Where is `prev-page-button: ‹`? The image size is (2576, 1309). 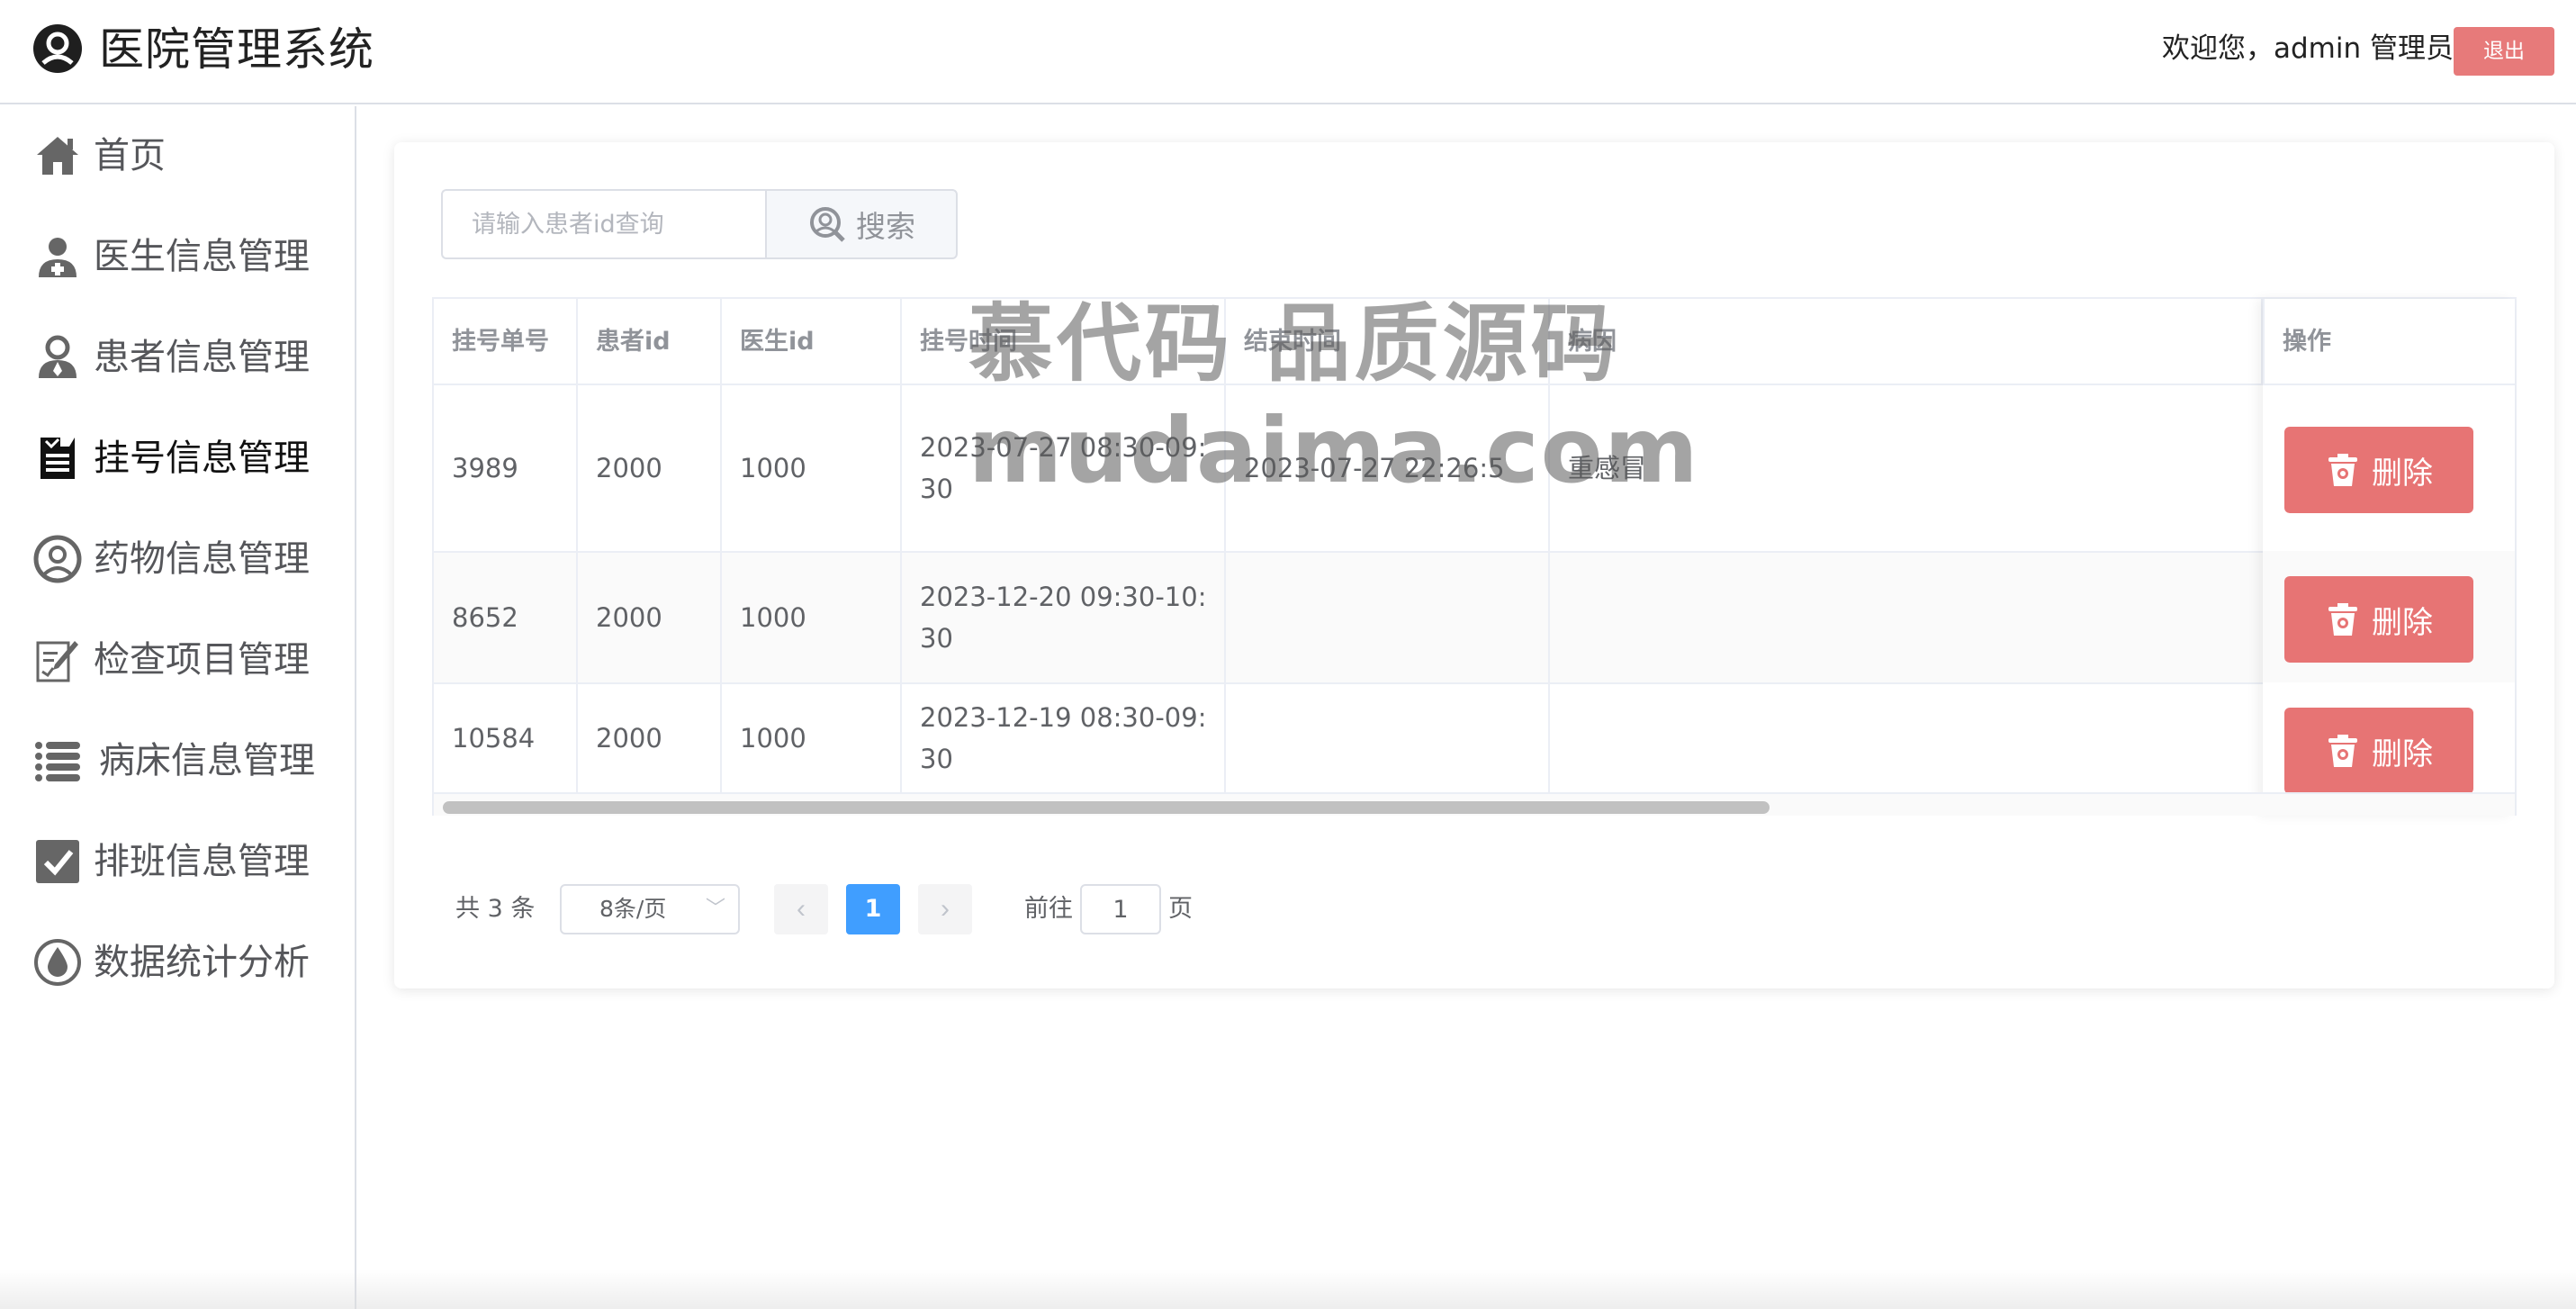
prev-page-button: ‹ is located at coordinates (801, 909).